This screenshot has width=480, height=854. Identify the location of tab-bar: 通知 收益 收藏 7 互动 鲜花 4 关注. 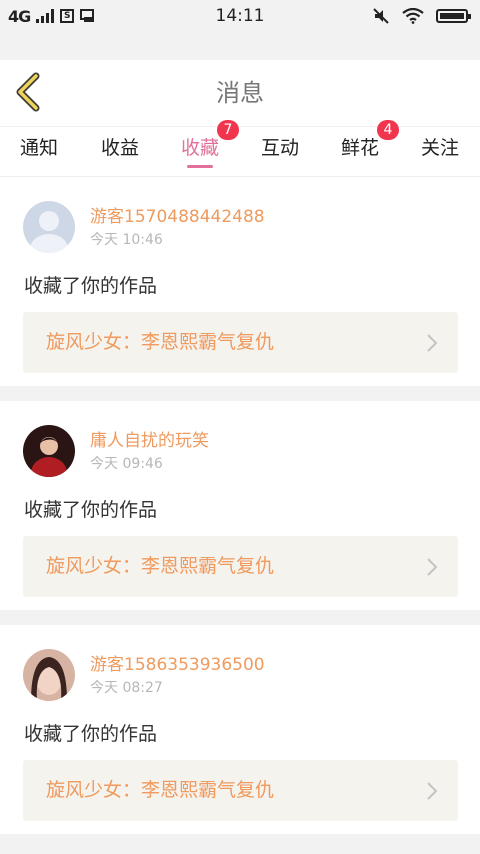
(240, 148).